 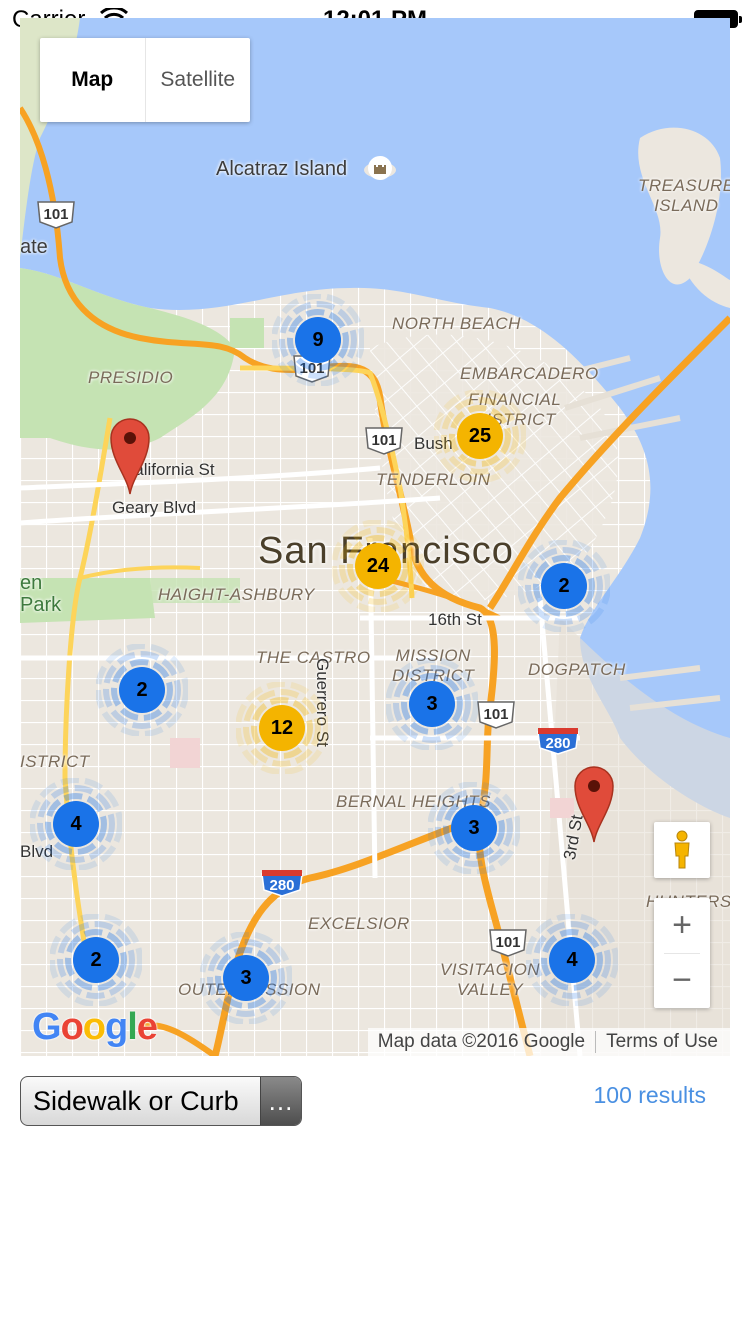 I want to click on landmark-icon, so click(x=380, y=168).